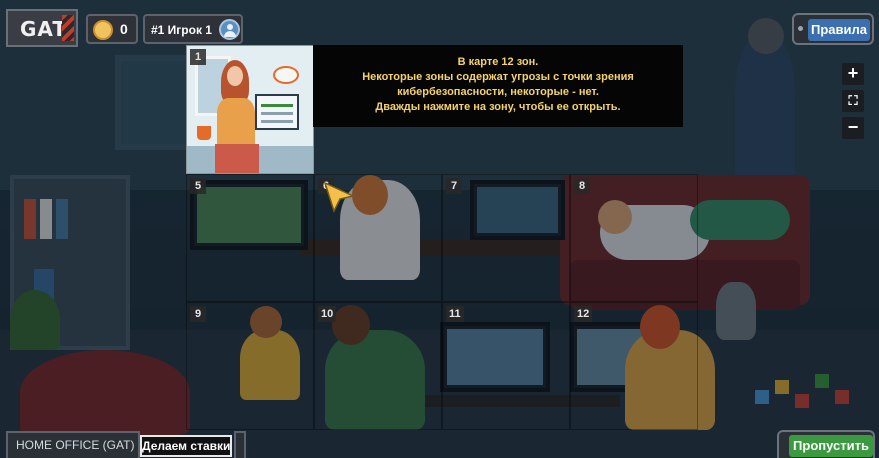 The image size is (879, 458). What do you see at coordinates (103, 30) in the screenshot?
I see `coin-icon` at bounding box center [103, 30].